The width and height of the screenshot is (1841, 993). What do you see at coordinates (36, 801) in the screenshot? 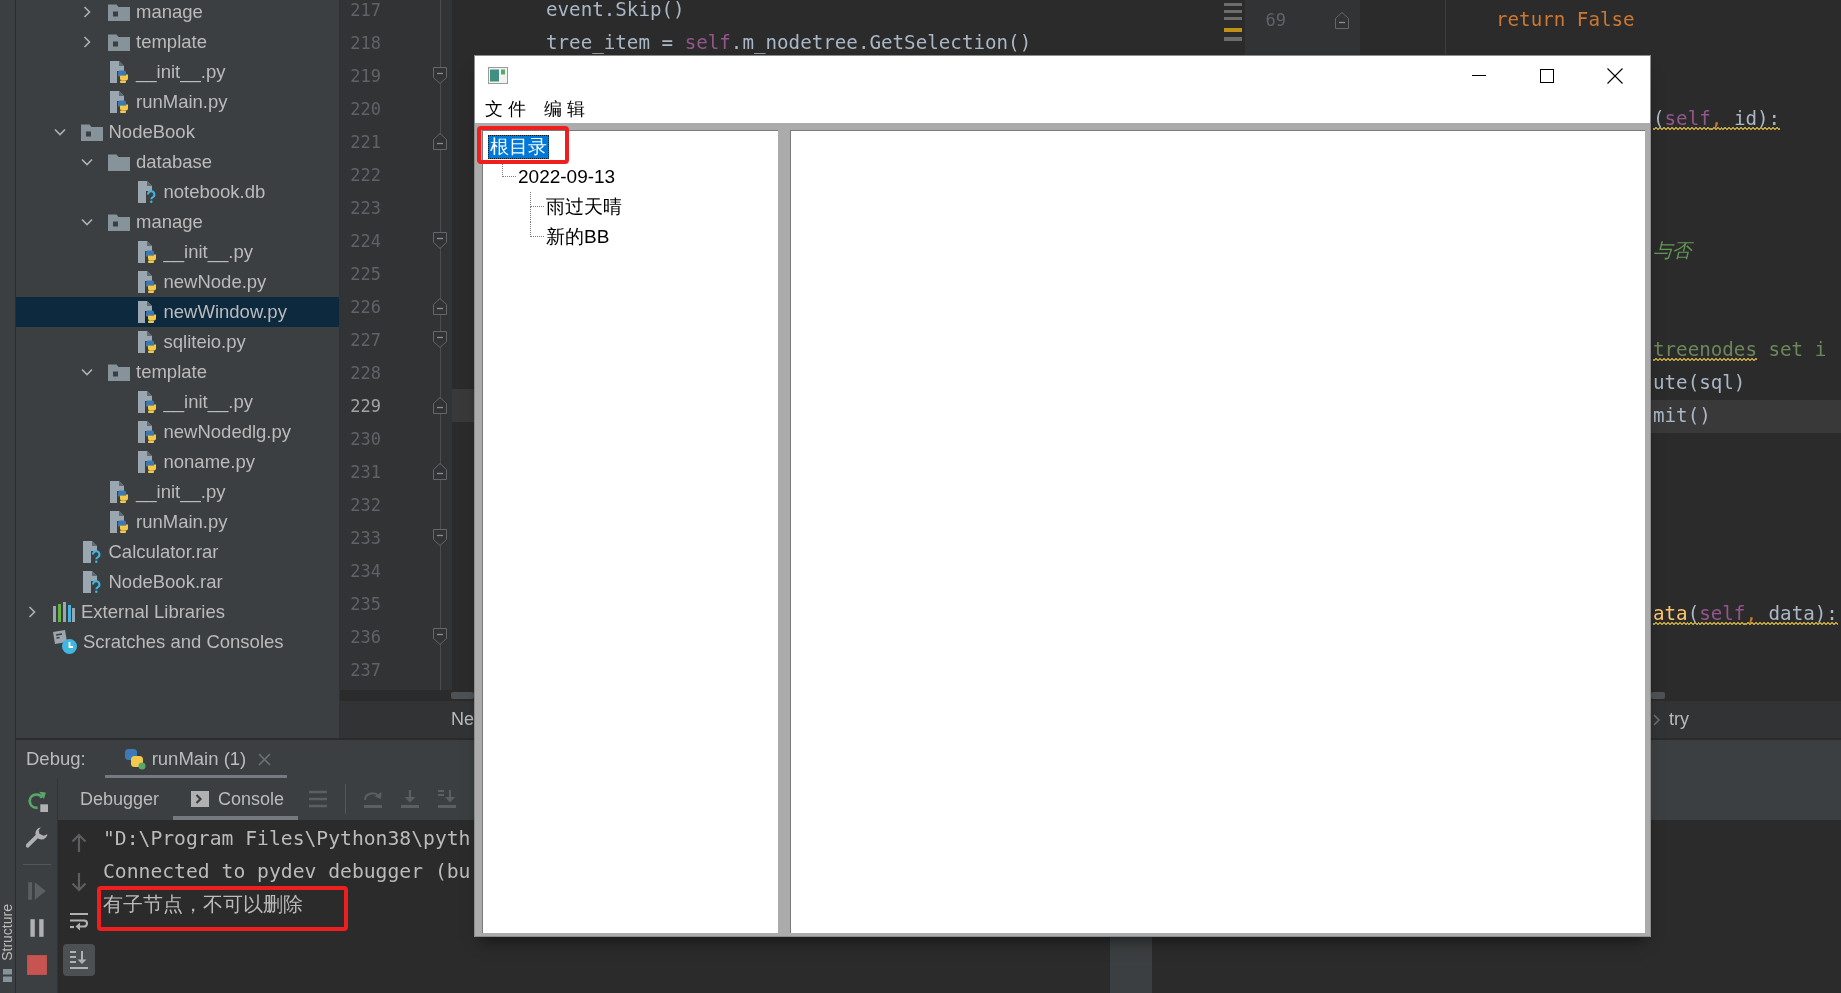
I see `rerun-icon` at bounding box center [36, 801].